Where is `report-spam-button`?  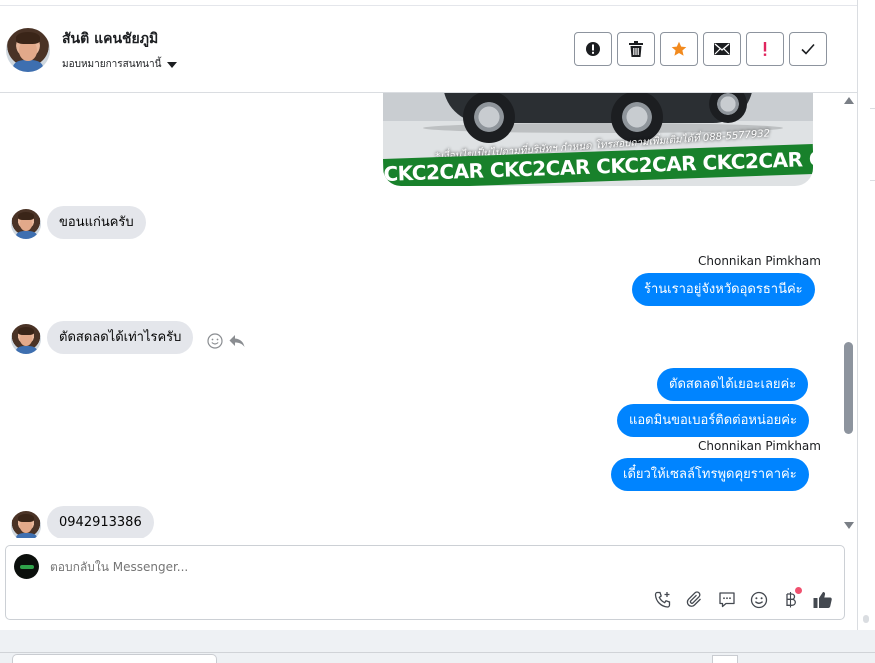 report-spam-button is located at coordinates (593, 49).